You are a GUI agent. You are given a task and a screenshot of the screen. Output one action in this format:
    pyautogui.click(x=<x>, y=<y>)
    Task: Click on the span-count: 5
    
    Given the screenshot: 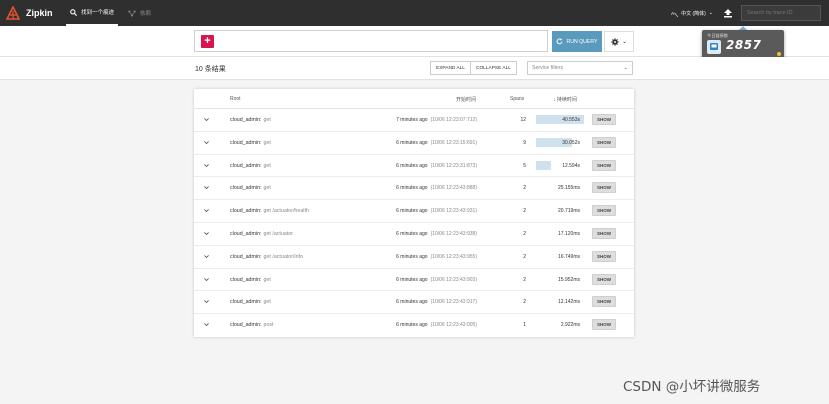 What is the action you would take?
    pyautogui.click(x=524, y=165)
    